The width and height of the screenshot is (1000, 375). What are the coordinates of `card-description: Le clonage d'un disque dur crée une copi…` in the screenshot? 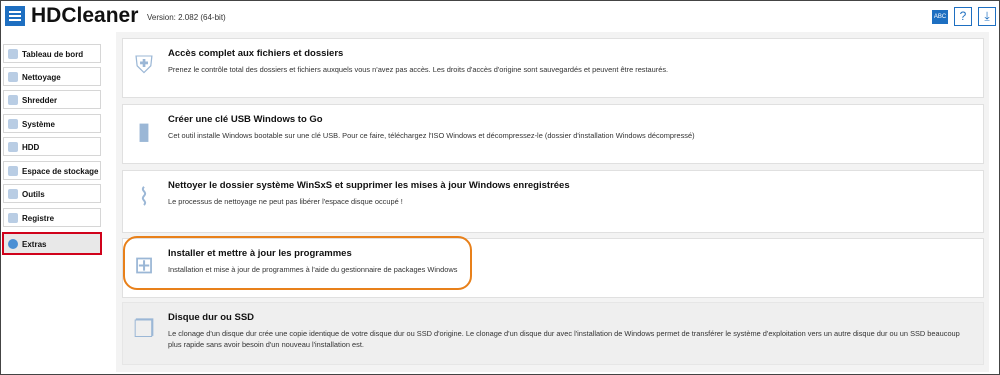 It's located at (564, 339).